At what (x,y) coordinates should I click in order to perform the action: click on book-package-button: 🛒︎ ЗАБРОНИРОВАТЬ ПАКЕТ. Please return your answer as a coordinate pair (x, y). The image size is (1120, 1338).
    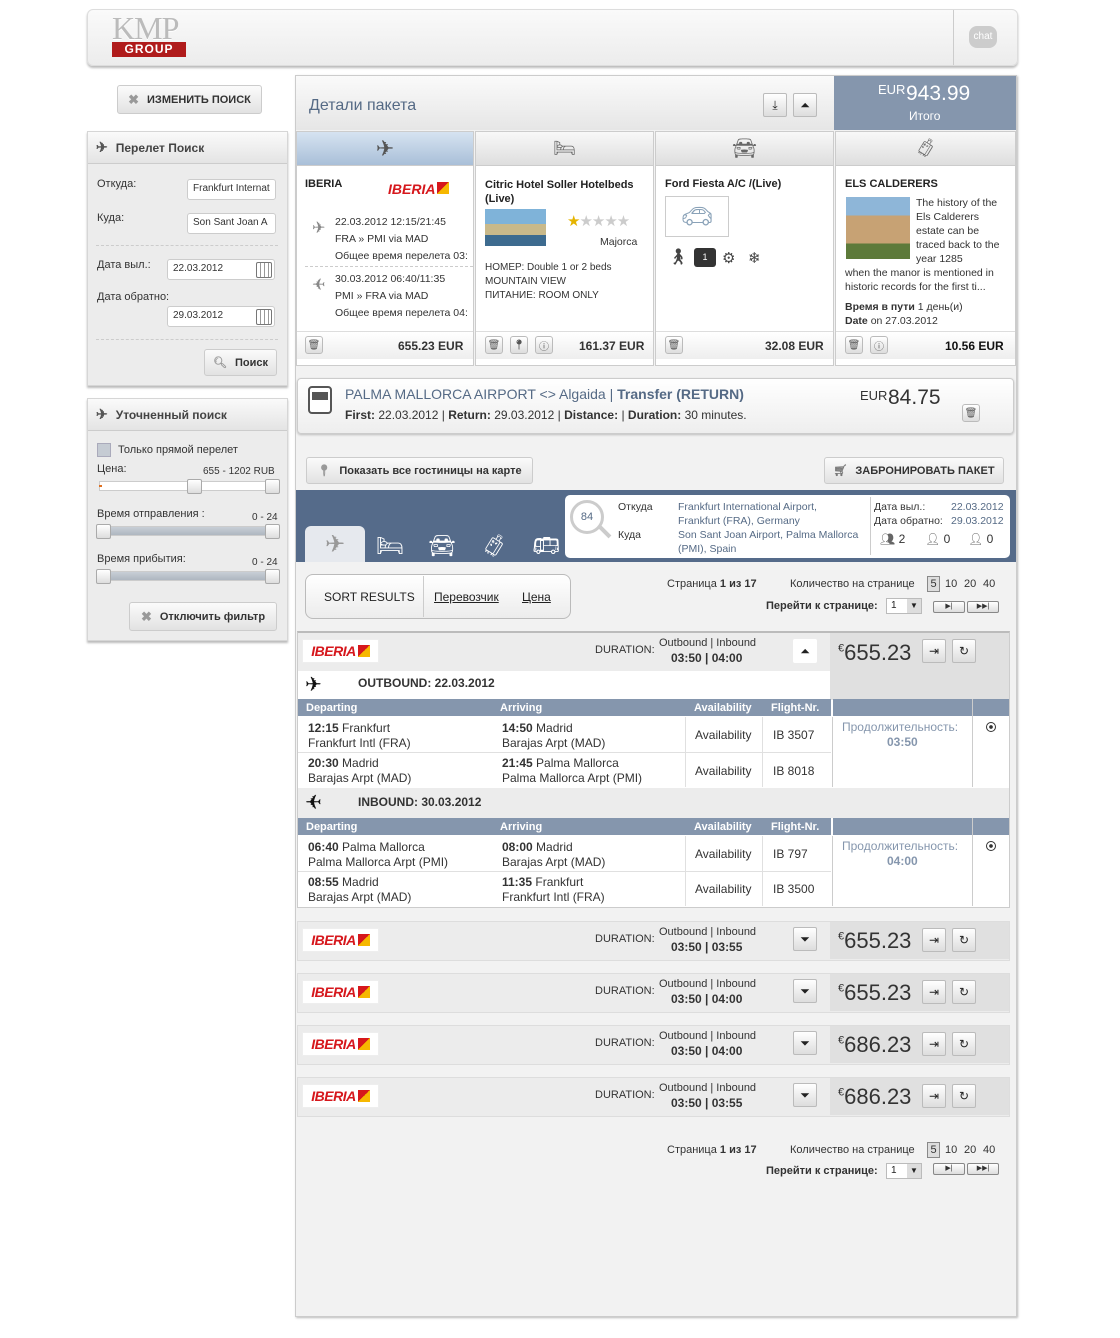
    Looking at the image, I should click on (914, 470).